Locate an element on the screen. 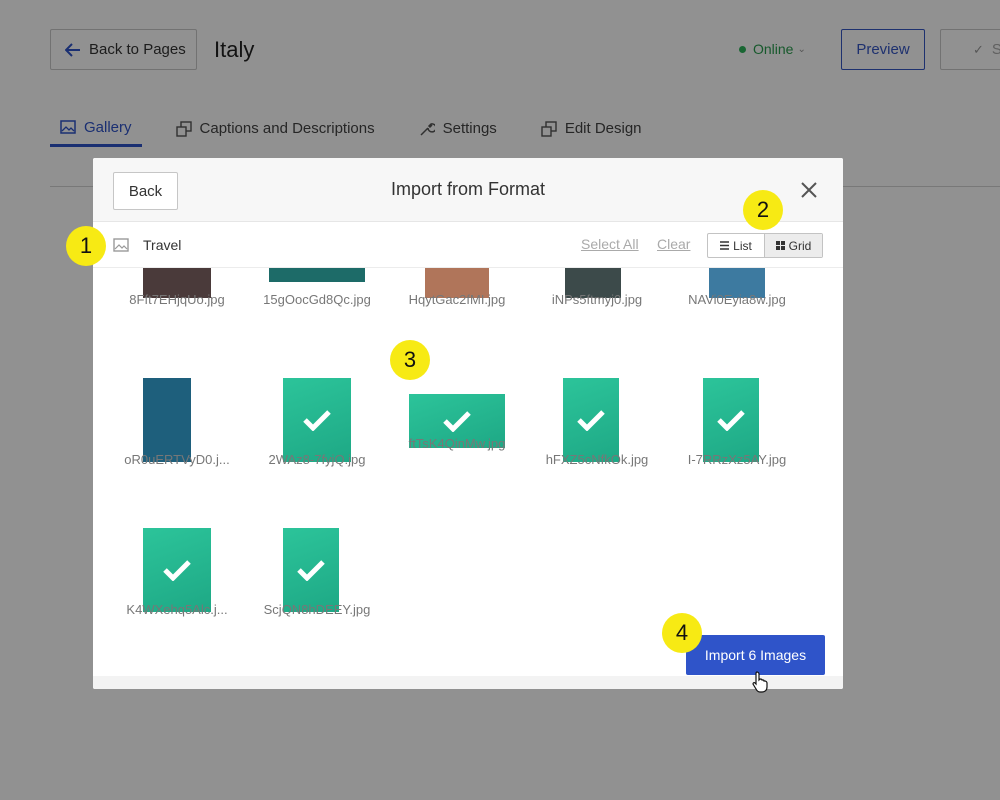 The height and width of the screenshot is (800, 1000). annotation-badge: 2 is located at coordinates (763, 210).